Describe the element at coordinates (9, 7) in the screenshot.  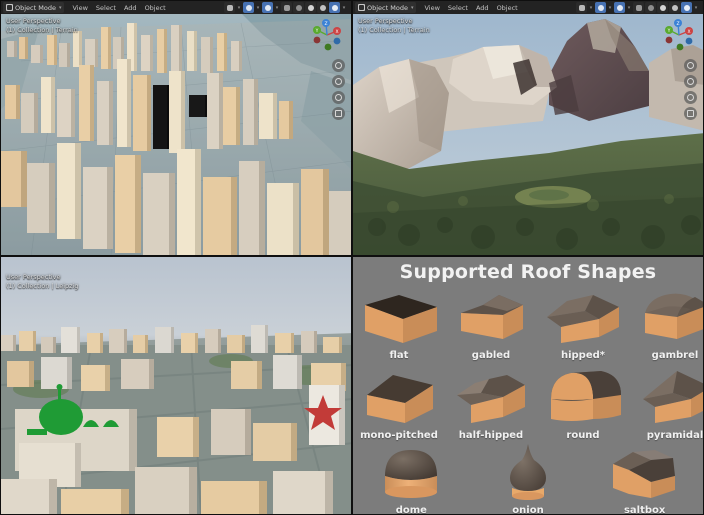
I see `object-mode-cube-icon` at that location.